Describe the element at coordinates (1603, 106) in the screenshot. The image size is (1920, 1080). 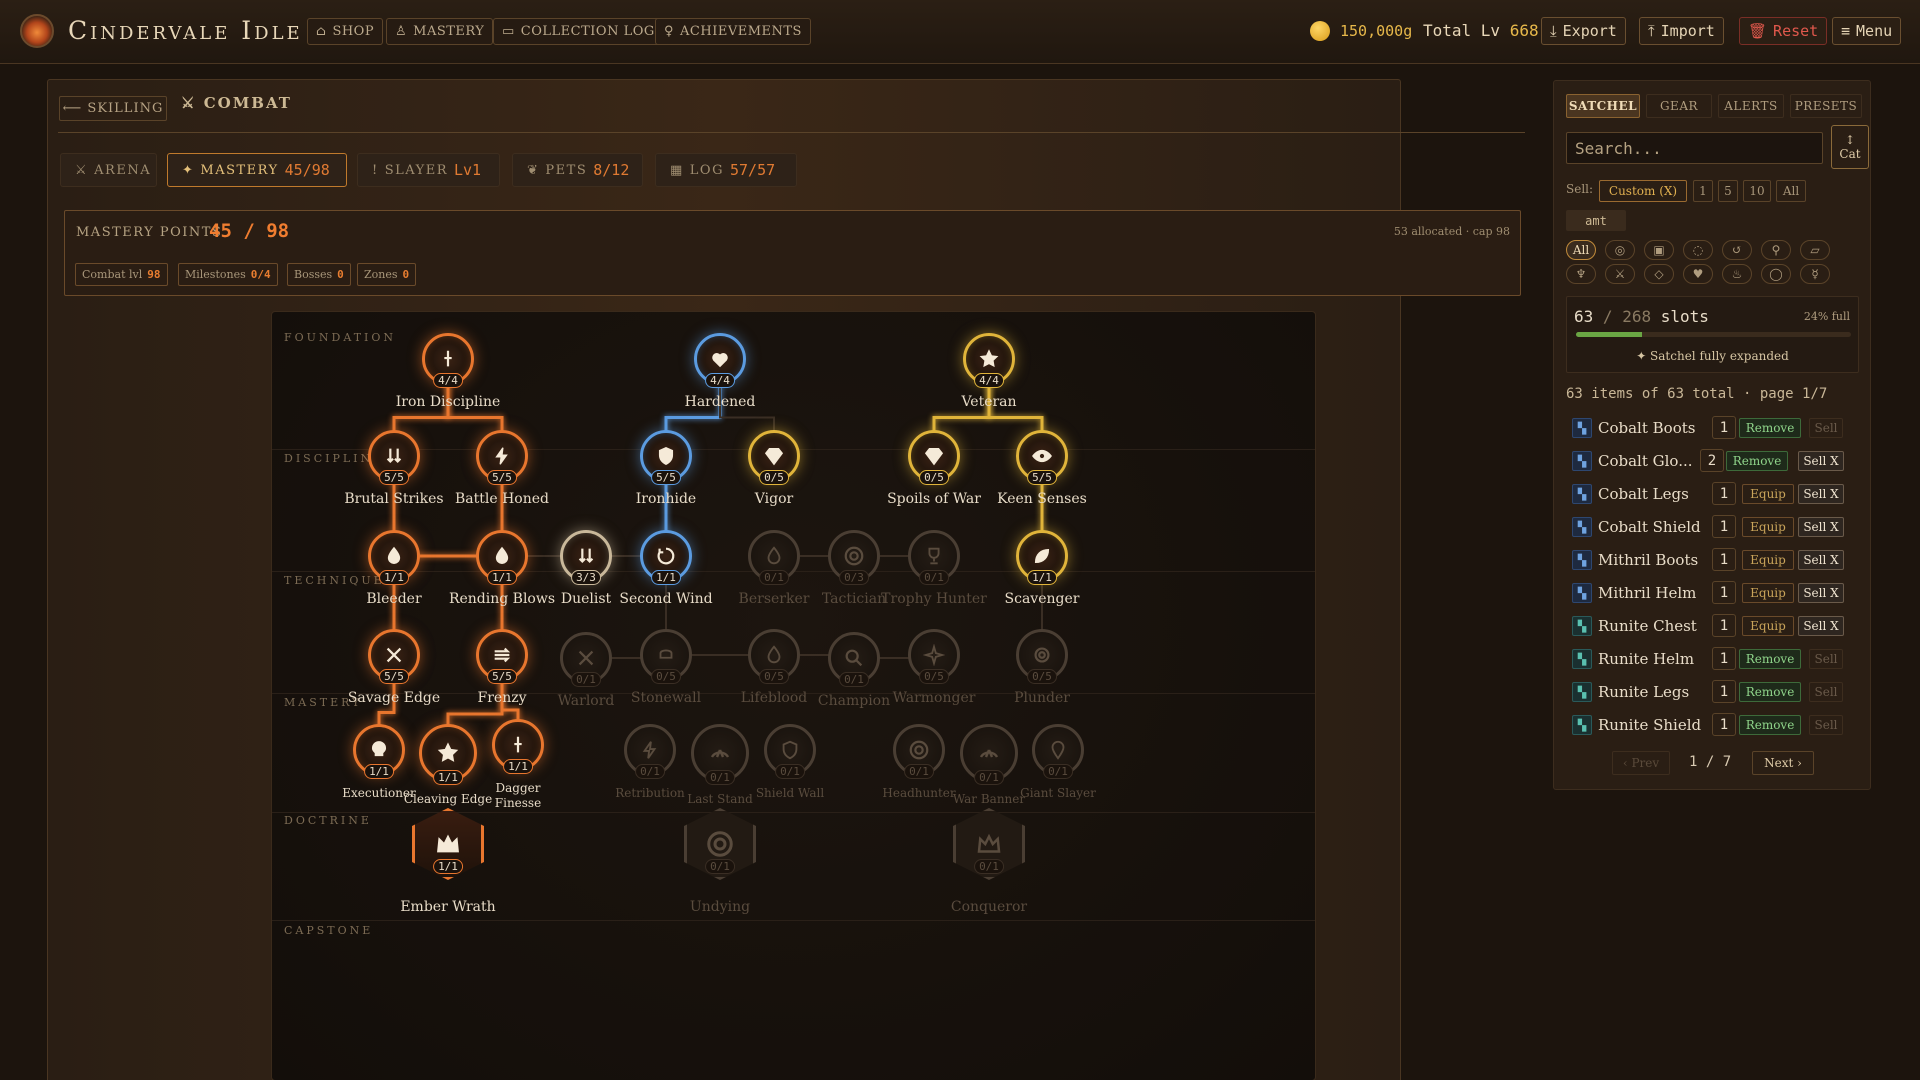
I see `tab-satchel: SATCHEL` at that location.